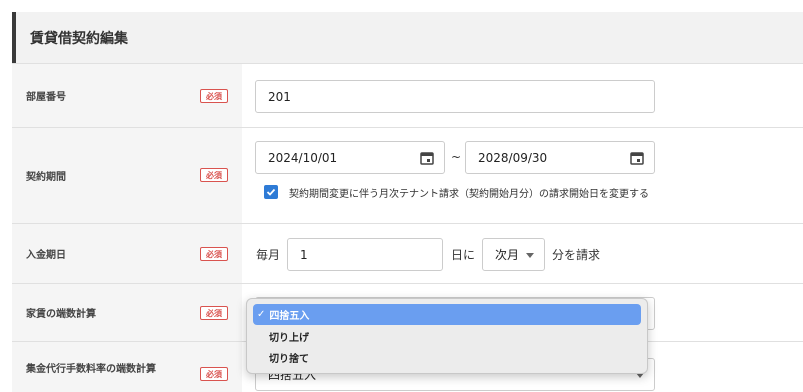 The image size is (803, 392). I want to click on option-label: 切り上げ, so click(289, 338).